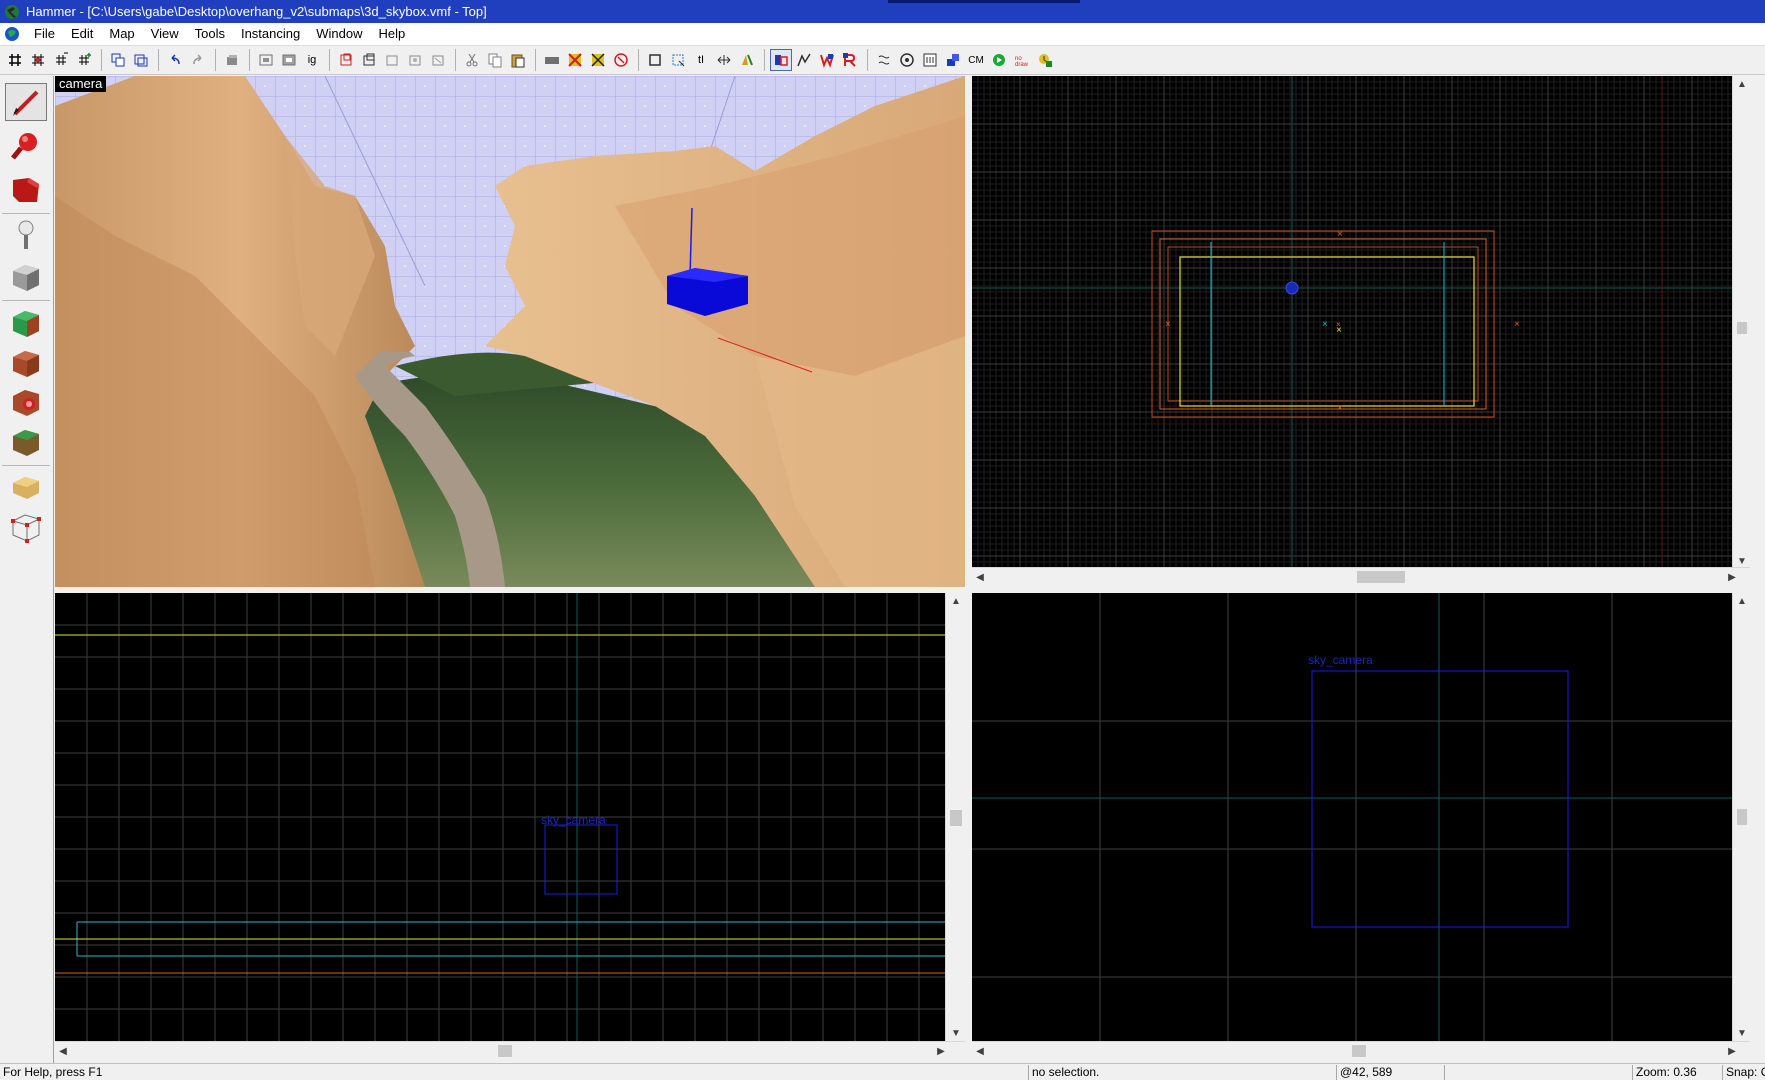 The width and height of the screenshot is (1765, 1080). Describe the element at coordinates (141, 60) in the screenshot. I see `hollow-icon` at that location.